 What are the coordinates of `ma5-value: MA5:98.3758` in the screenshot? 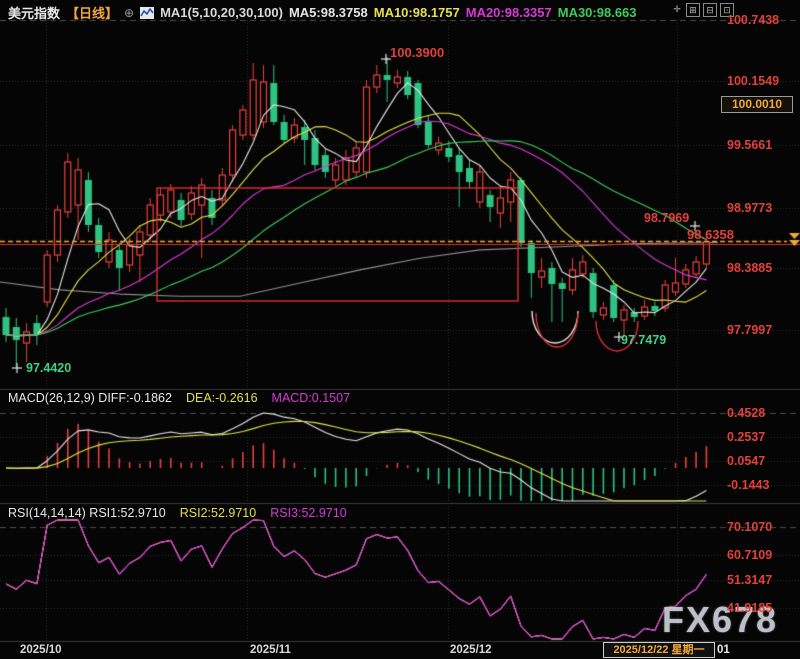 It's located at (328, 12).